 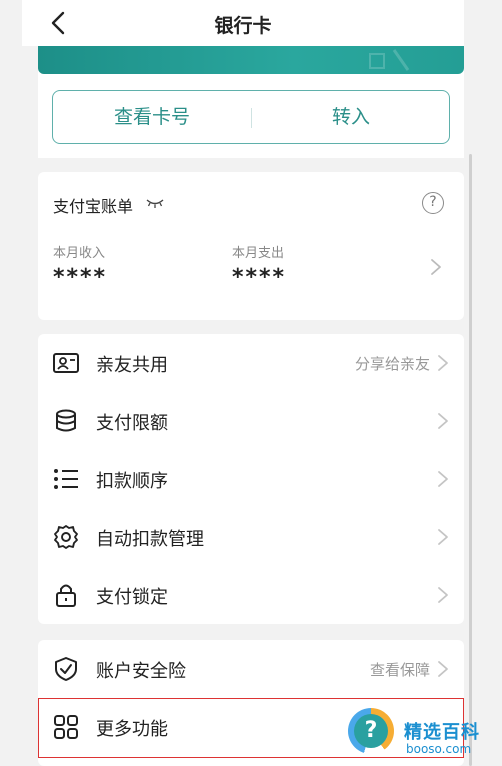 I want to click on list-item-label: 亲友共用, so click(x=132, y=365).